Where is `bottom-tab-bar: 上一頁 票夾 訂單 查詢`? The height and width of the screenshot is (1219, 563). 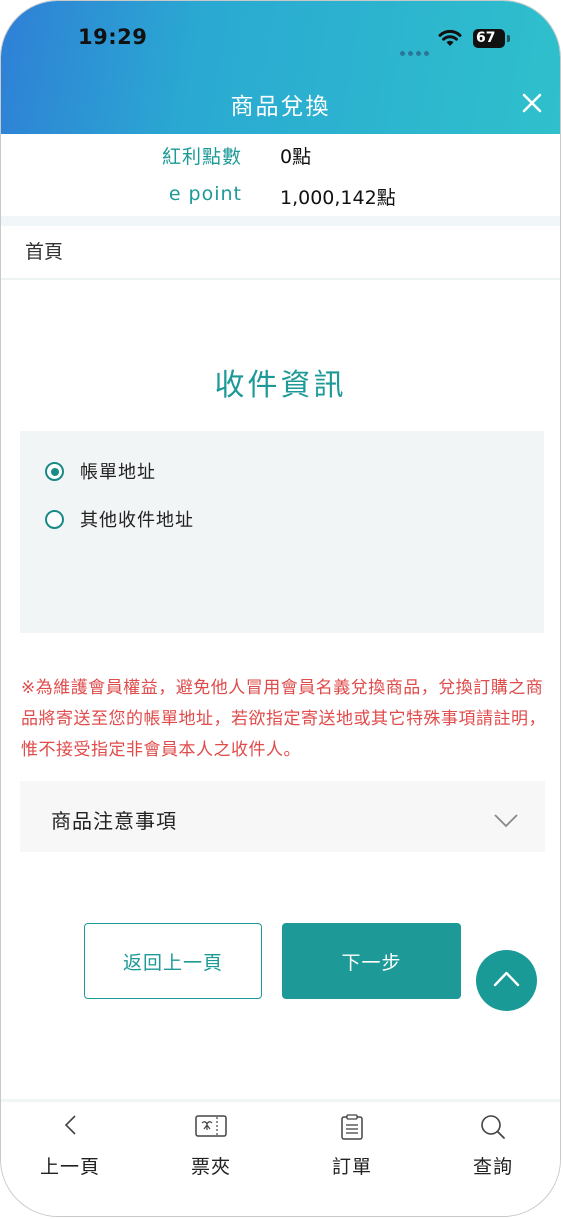 bottom-tab-bar: 上一頁 票夾 訂單 查詢 is located at coordinates (280, 1157).